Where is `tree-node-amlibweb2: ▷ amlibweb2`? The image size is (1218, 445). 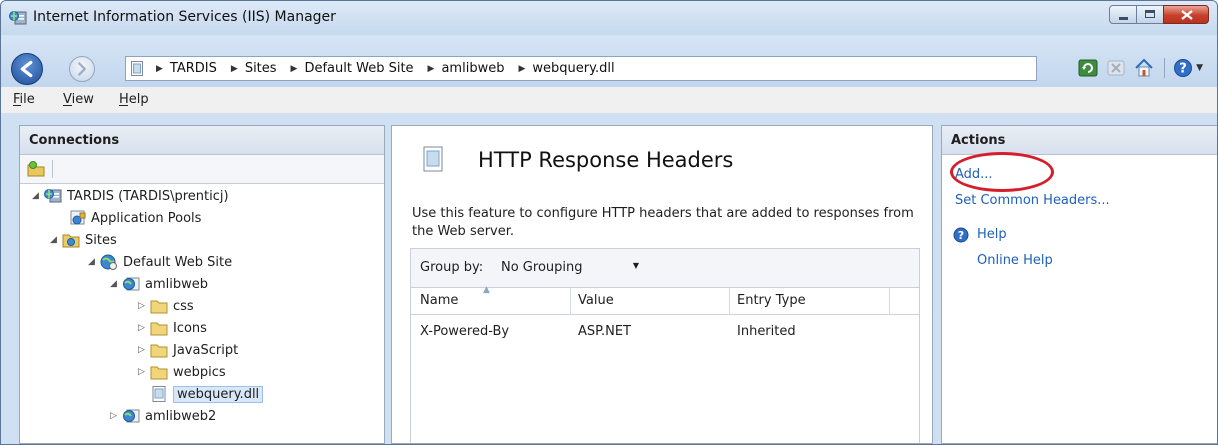 tree-node-amlibweb2: ▷ amlibweb2 is located at coordinates (163, 416).